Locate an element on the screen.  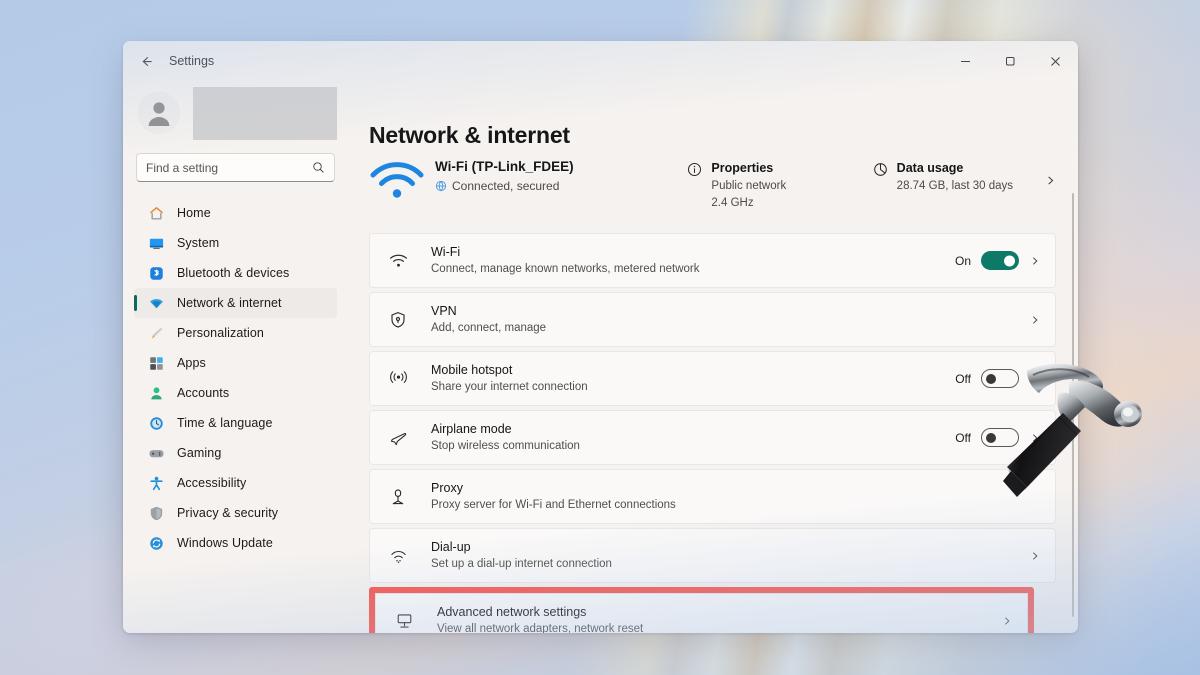
data-usage-title: Data usage is located at coordinates (930, 168).